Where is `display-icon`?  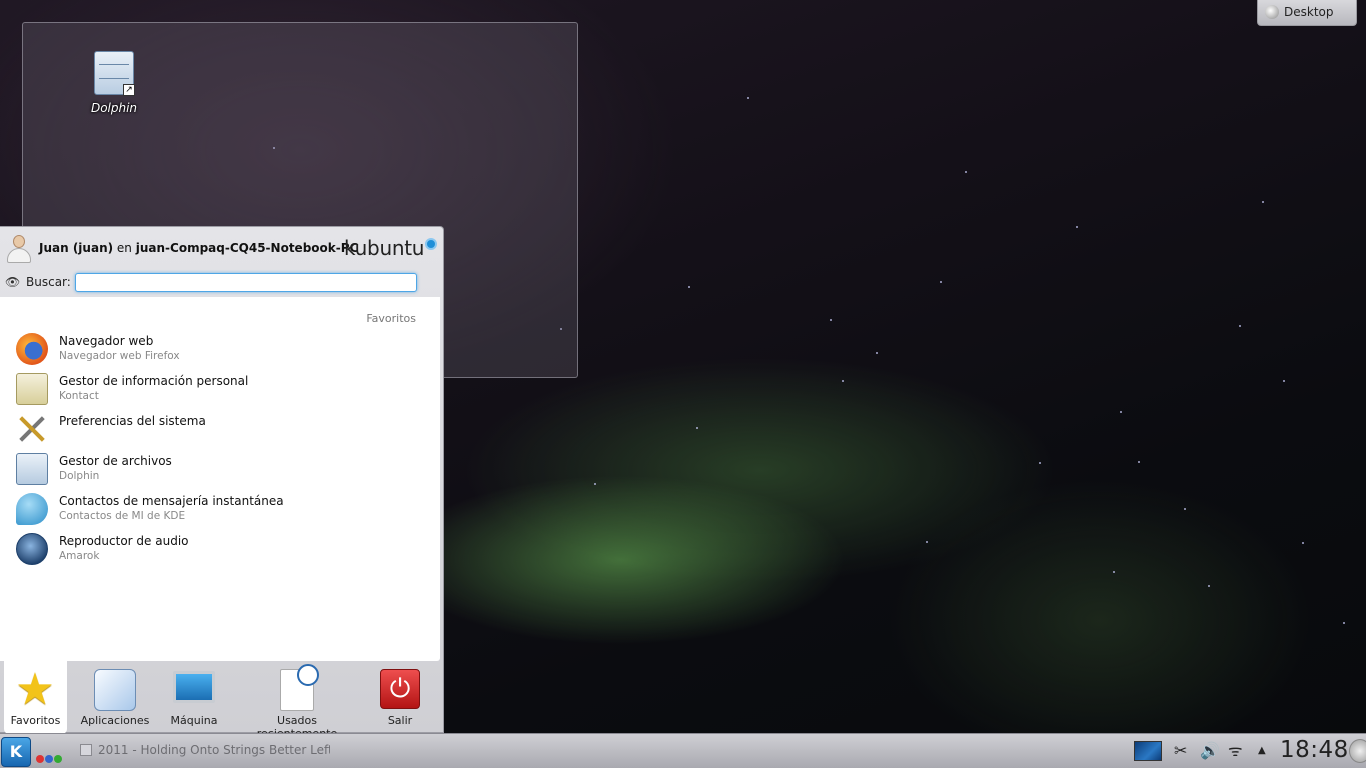 display-icon is located at coordinates (1148, 751).